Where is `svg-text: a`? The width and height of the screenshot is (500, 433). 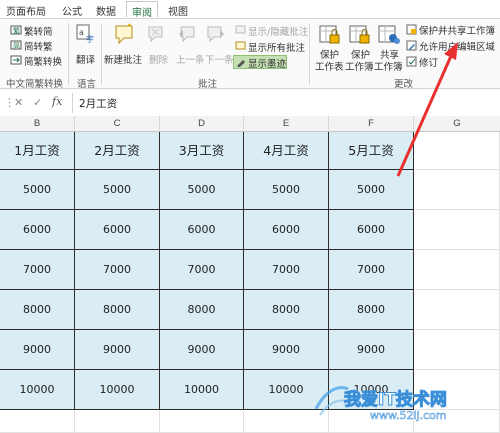
svg-text: a is located at coordinates (81, 32).